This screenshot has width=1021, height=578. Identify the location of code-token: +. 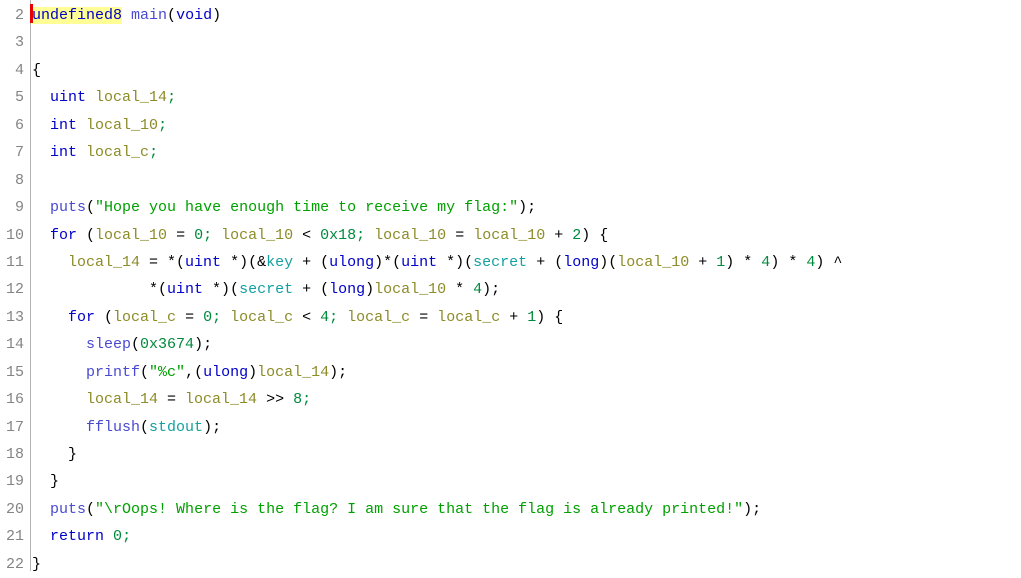
(513, 317).